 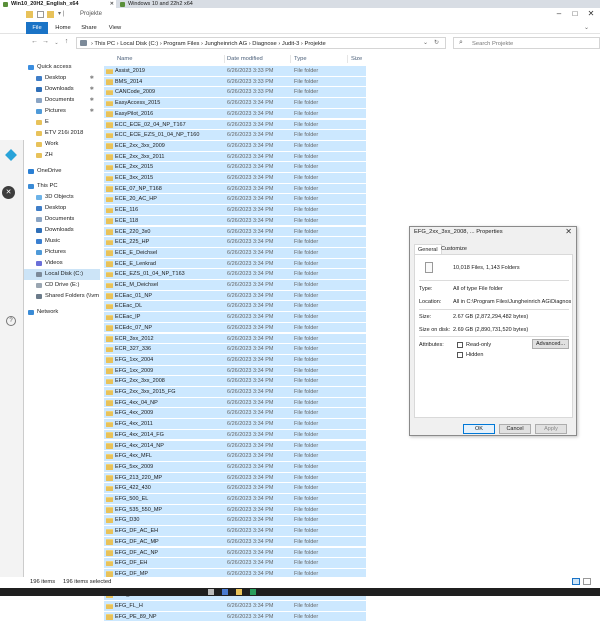 I want to click on table-row: EFG_500_EL 6/26/2023 3:34 PM File folder, so click(x=235, y=499).